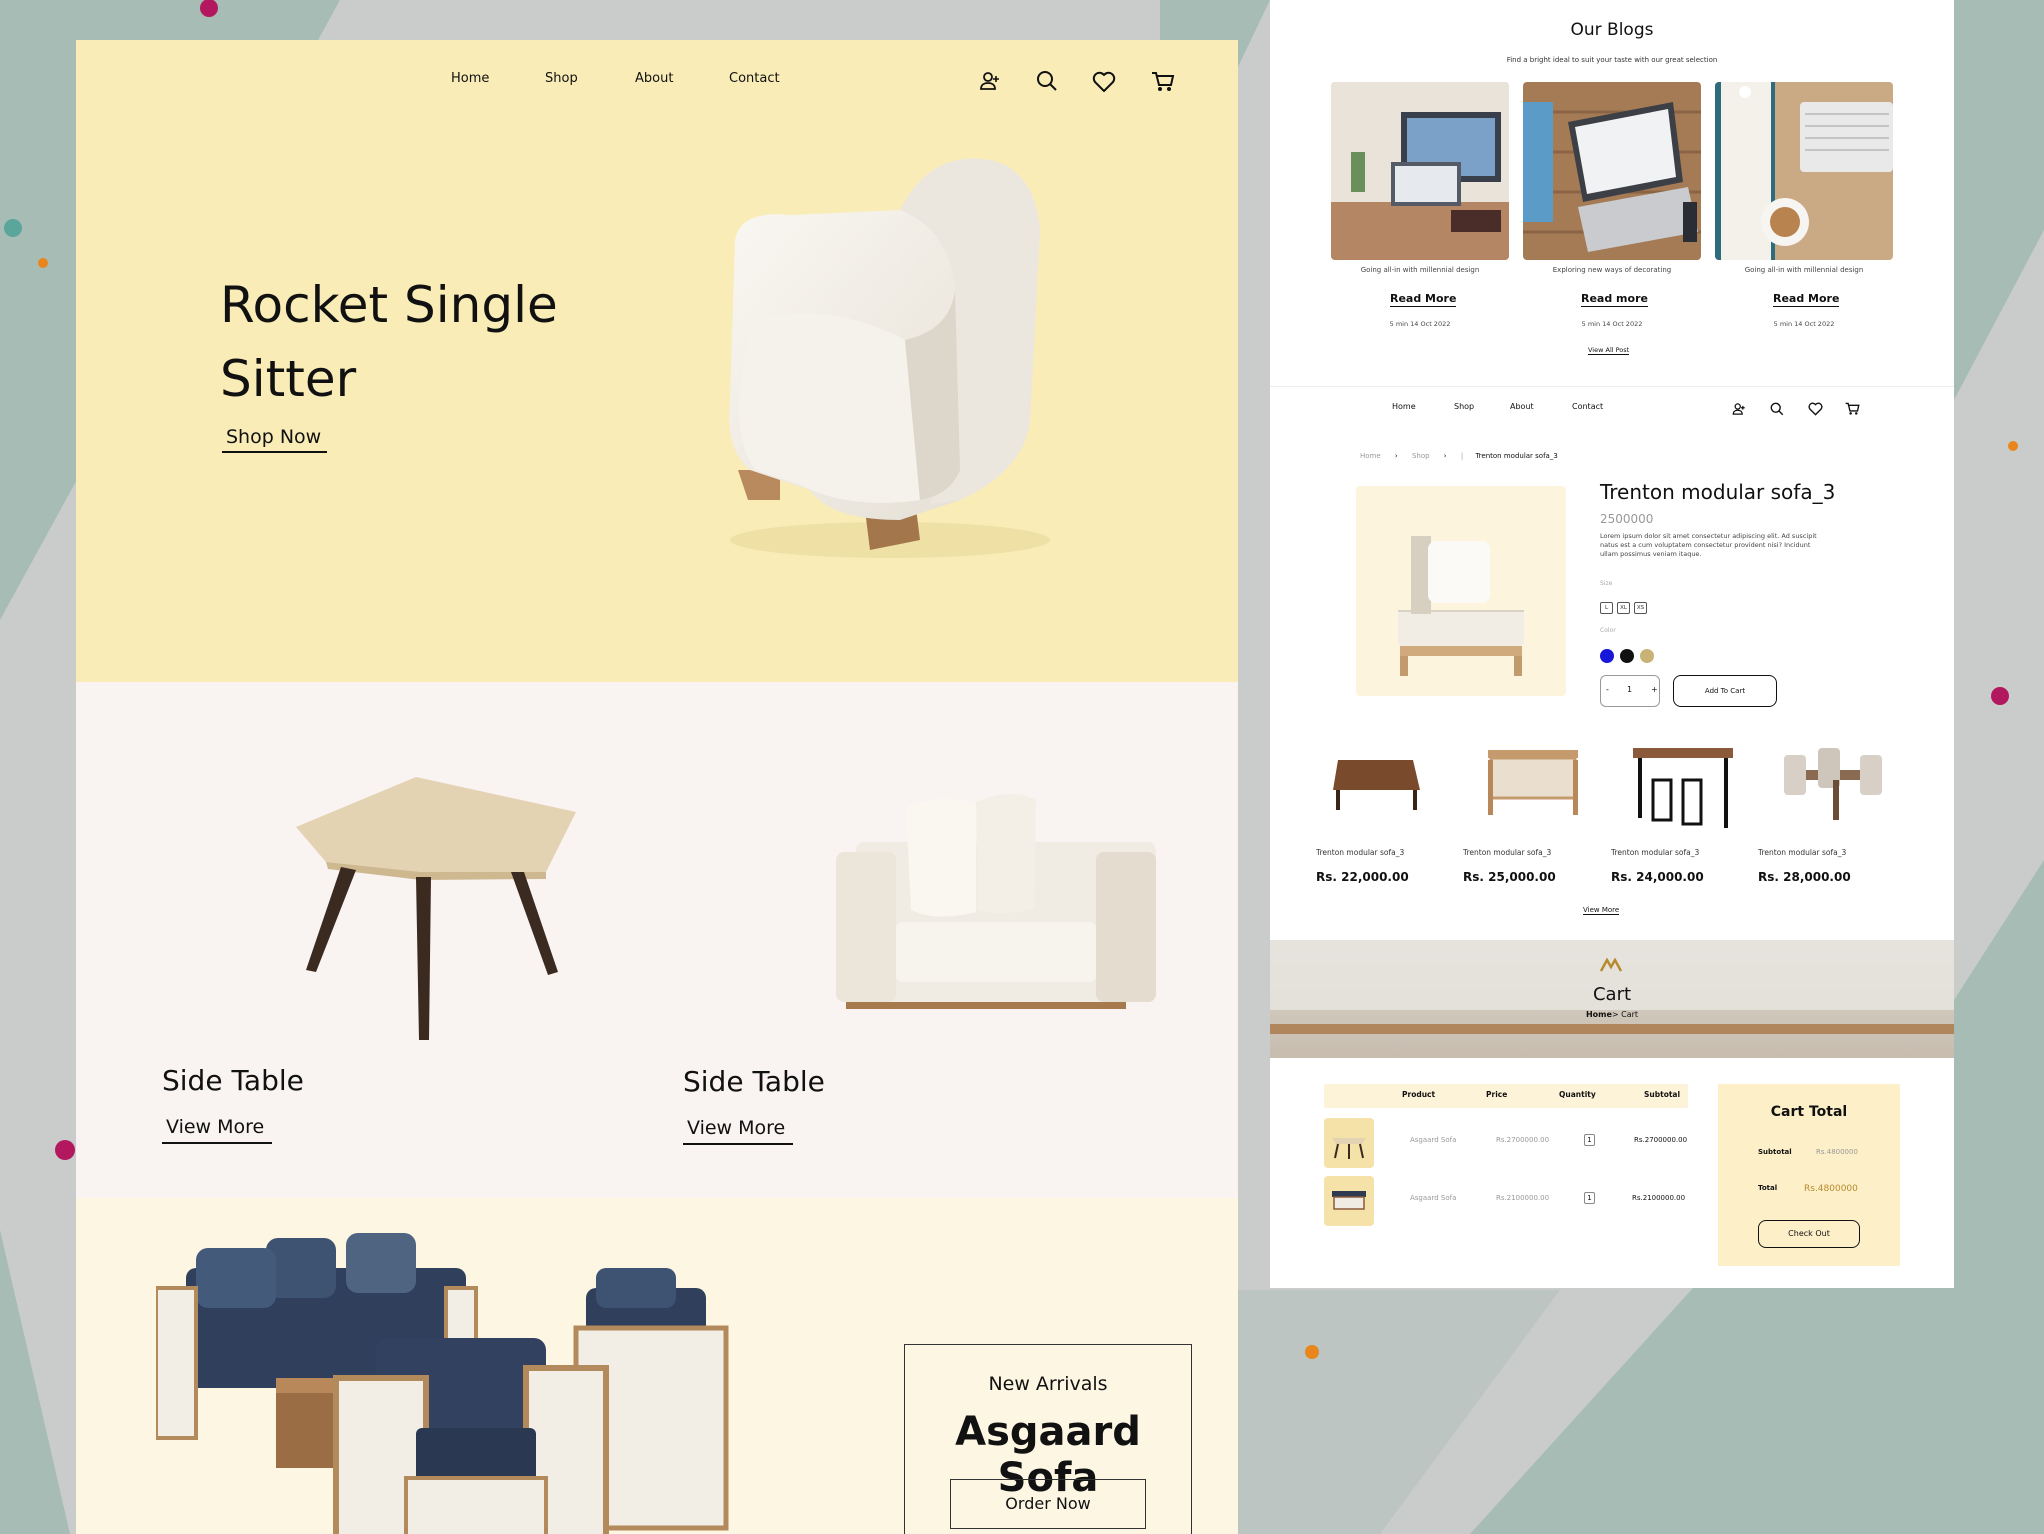 The image size is (2044, 1534). I want to click on read-more-link: Read more, so click(1614, 299).